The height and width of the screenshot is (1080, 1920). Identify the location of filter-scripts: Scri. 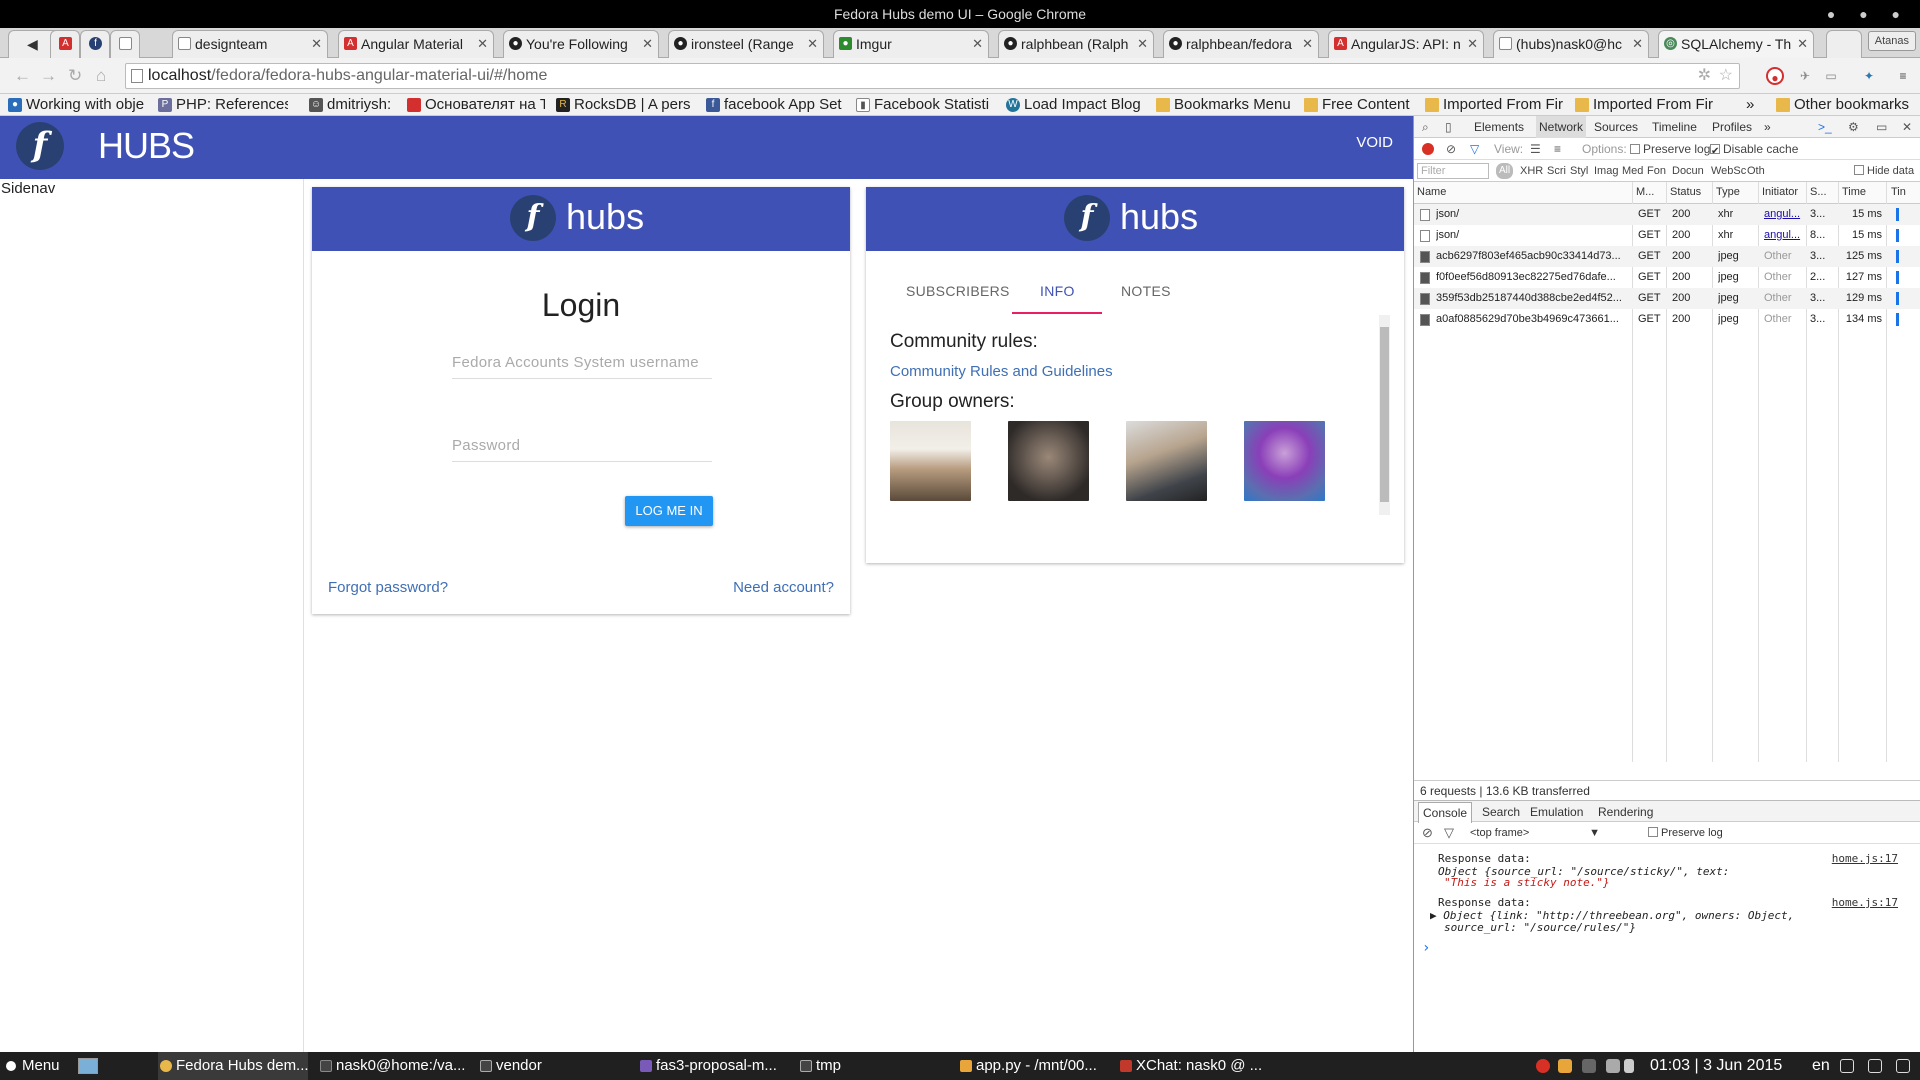
(1556, 171).